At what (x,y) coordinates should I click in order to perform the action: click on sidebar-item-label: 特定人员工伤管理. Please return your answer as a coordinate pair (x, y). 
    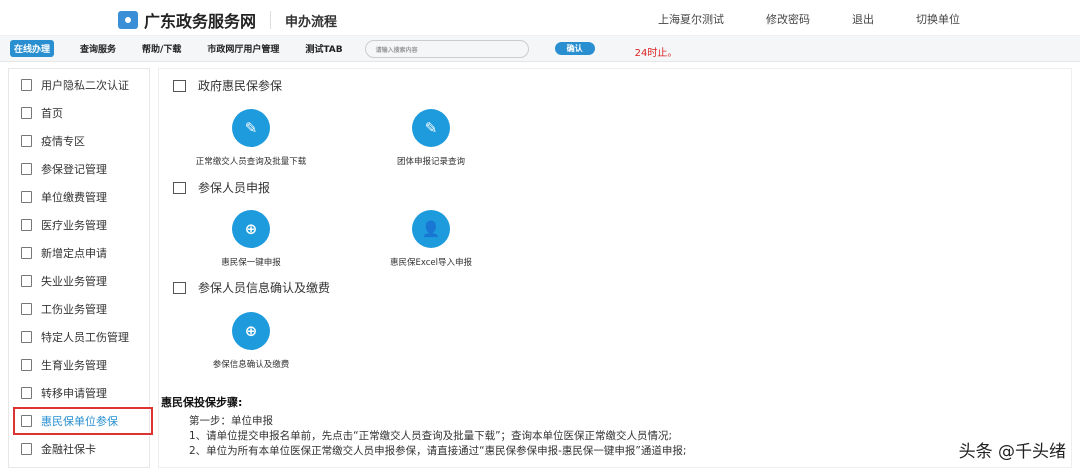
    Looking at the image, I should click on (85, 337).